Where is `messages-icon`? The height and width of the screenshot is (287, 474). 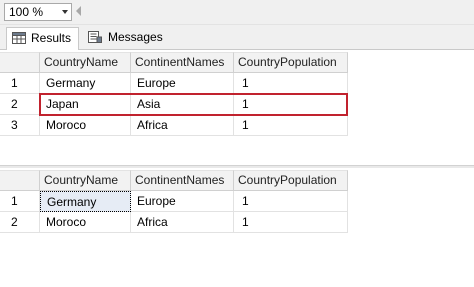 messages-icon is located at coordinates (95, 37).